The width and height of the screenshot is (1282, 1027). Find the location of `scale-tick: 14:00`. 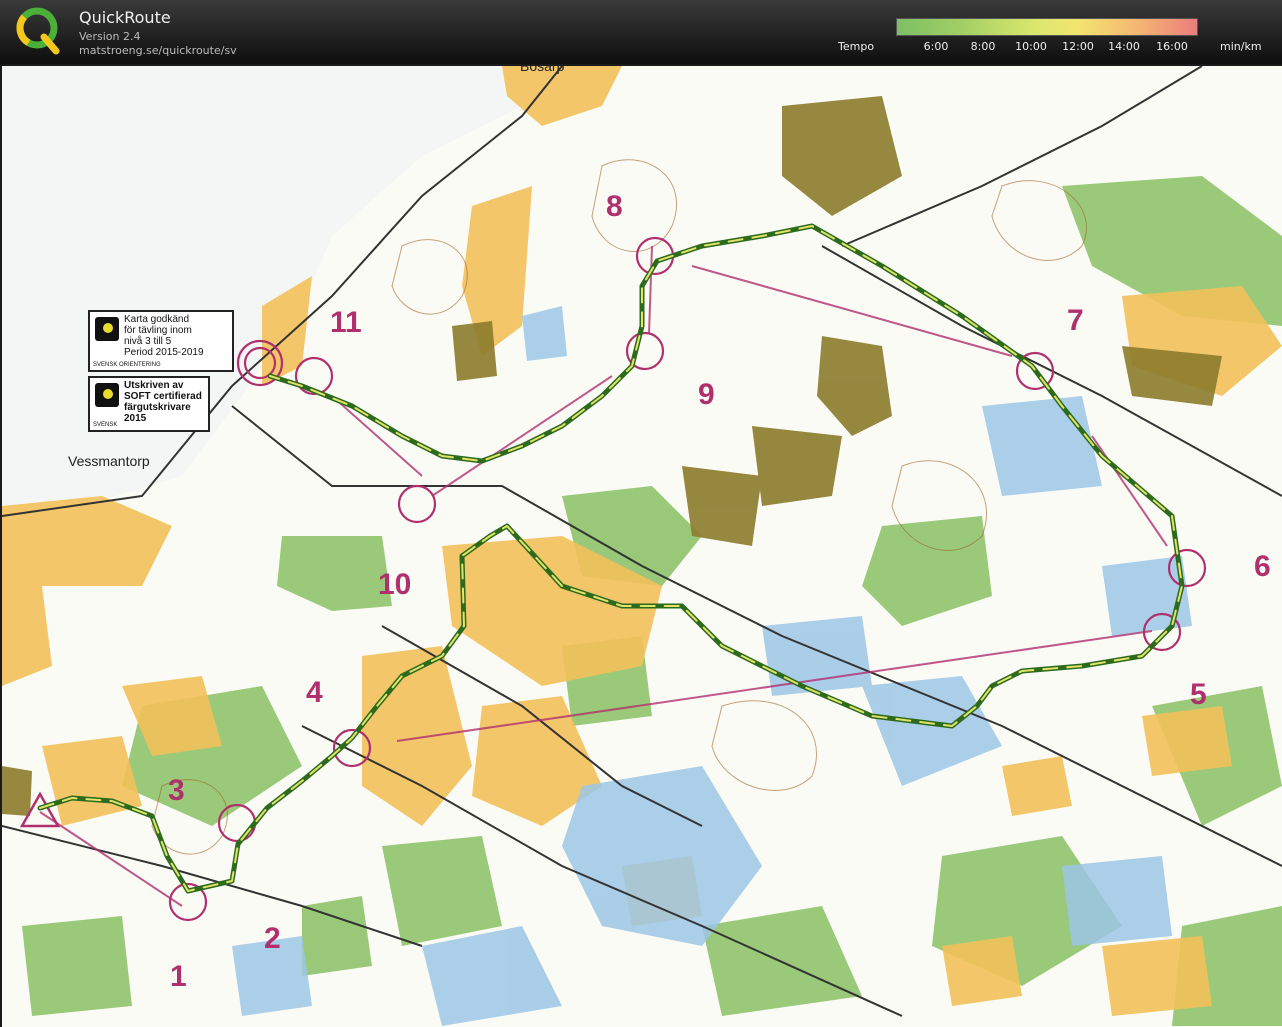

scale-tick: 14:00 is located at coordinates (1124, 46).